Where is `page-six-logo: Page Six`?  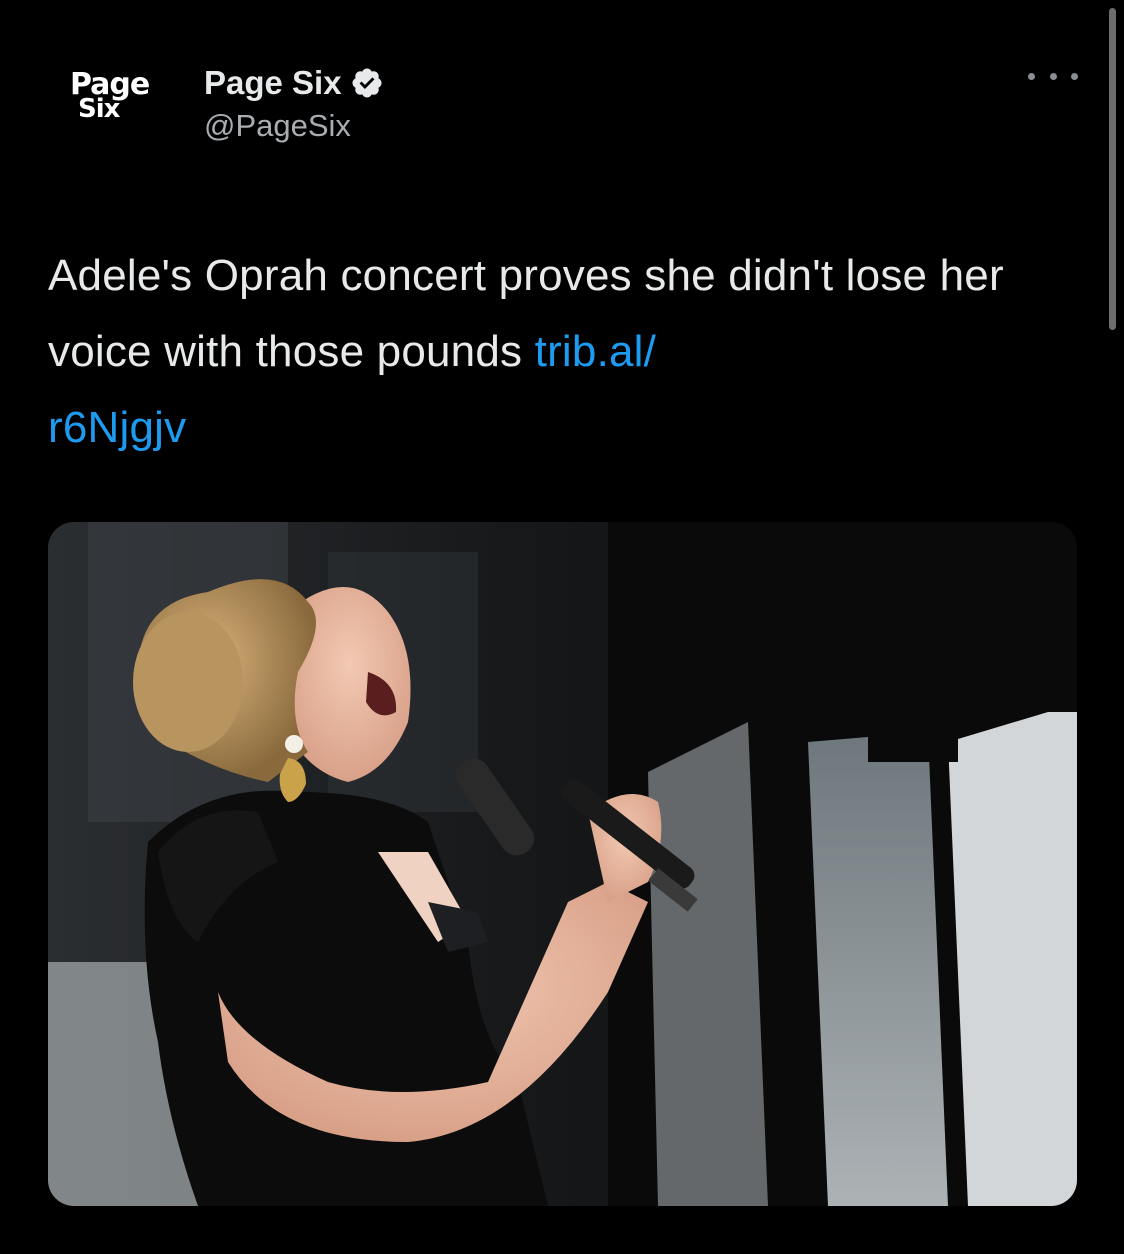
page-six-logo: Page Six is located at coordinates (120, 96).